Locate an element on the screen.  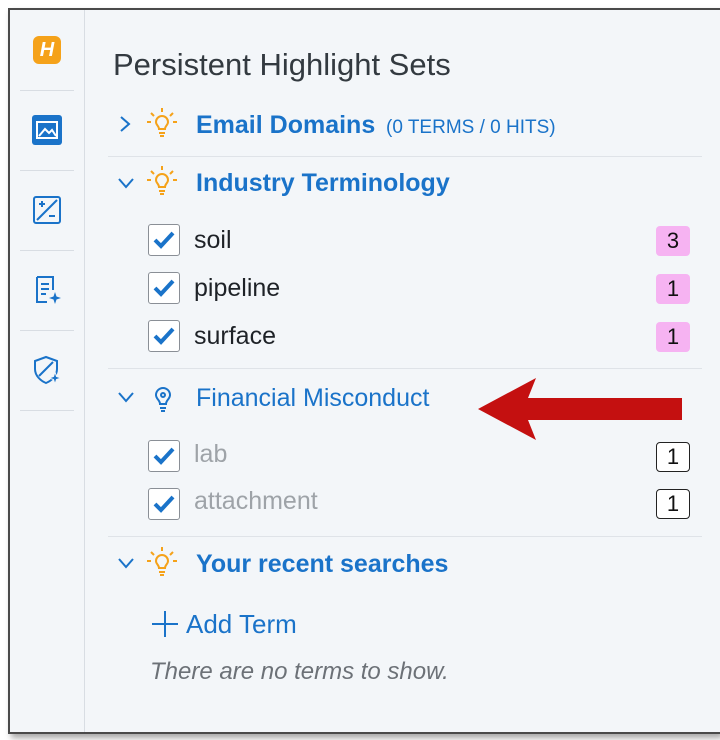
plus-icon is located at coordinates (165, 624).